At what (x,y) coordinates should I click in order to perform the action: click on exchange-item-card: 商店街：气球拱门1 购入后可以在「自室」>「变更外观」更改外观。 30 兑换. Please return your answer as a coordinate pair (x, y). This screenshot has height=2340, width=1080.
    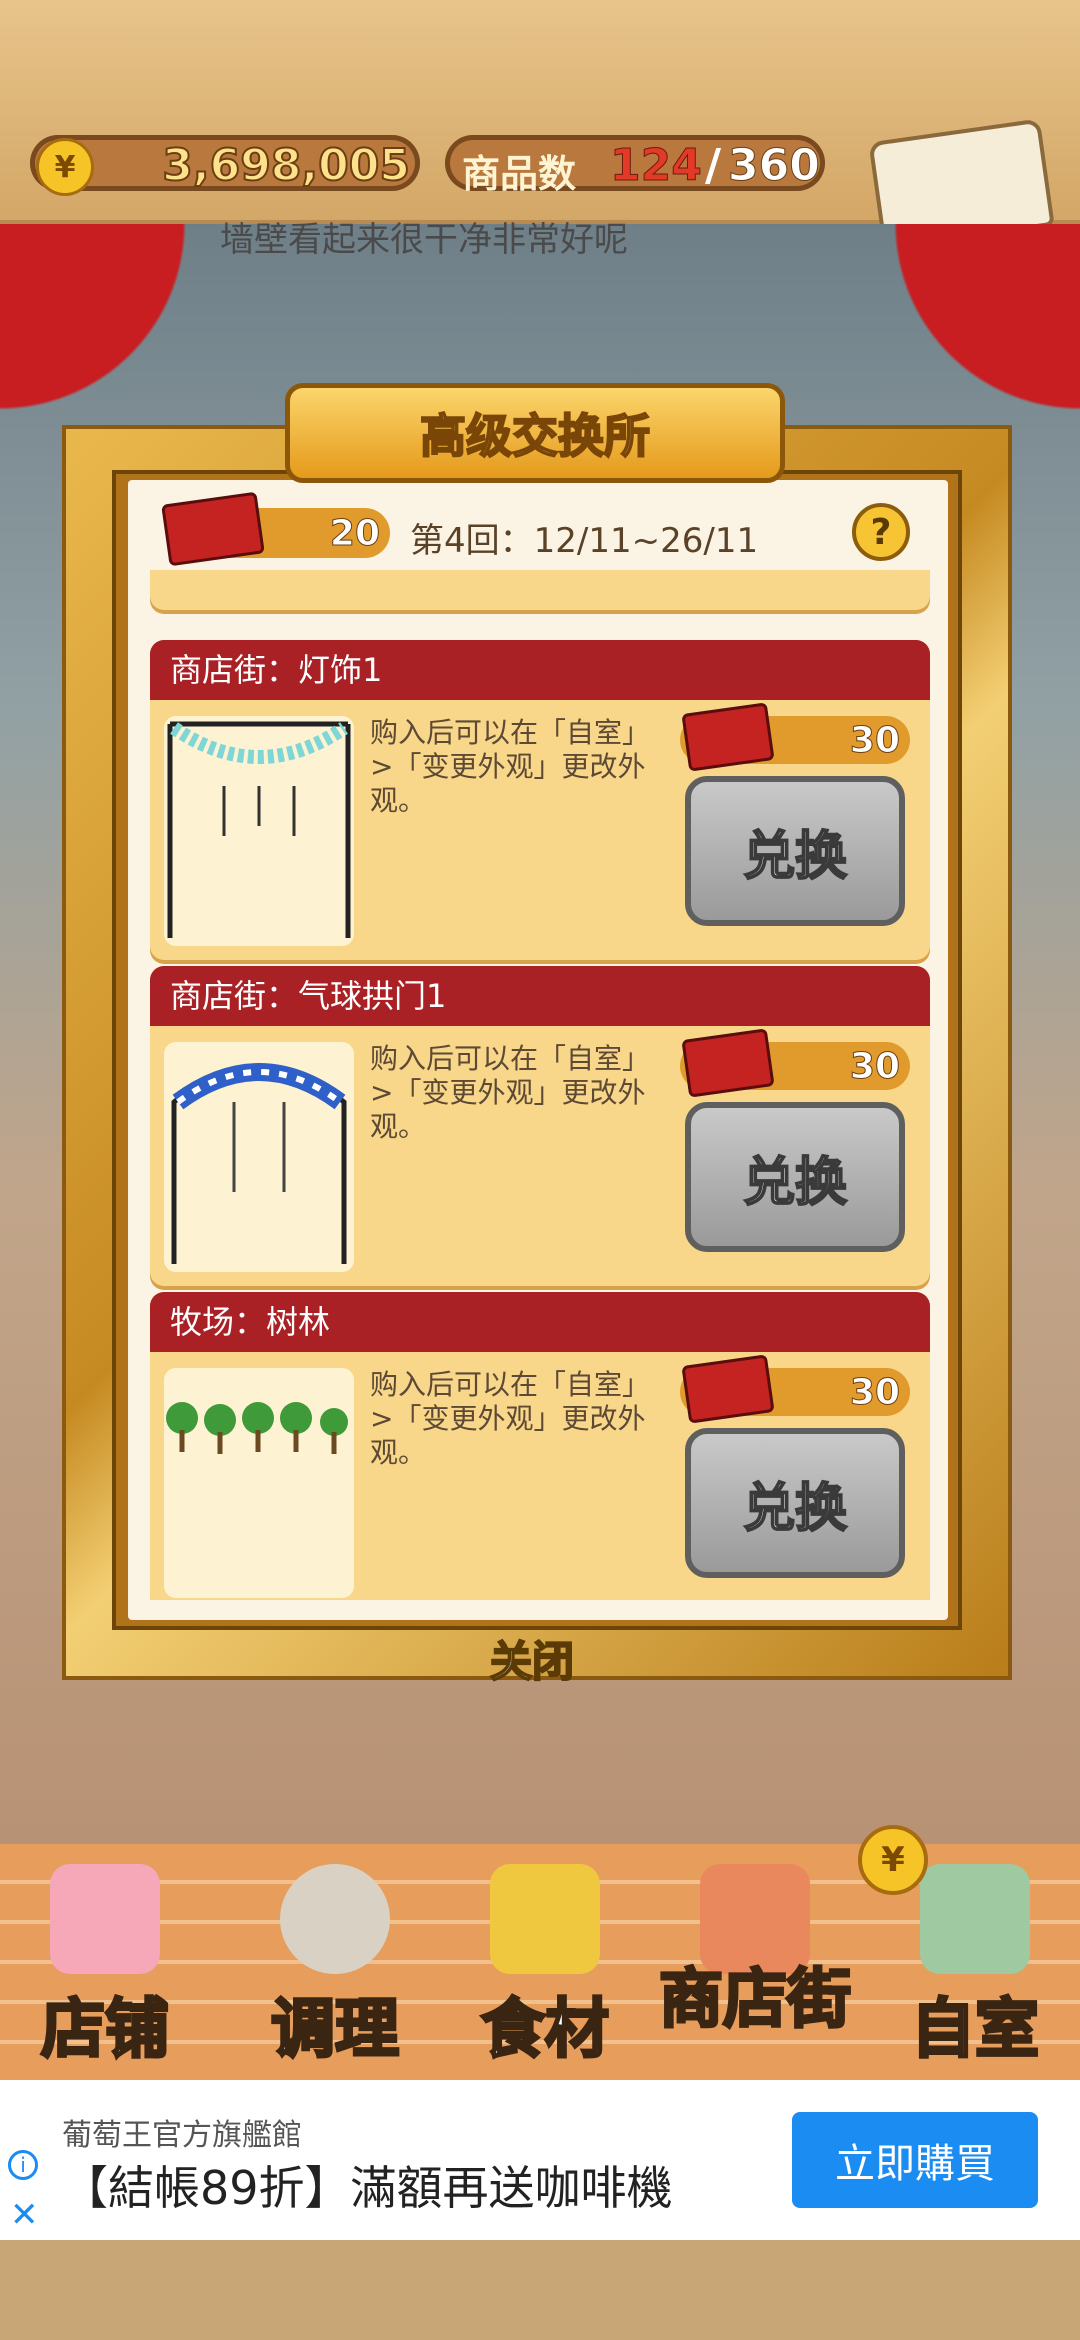
    Looking at the image, I should click on (540, 1126).